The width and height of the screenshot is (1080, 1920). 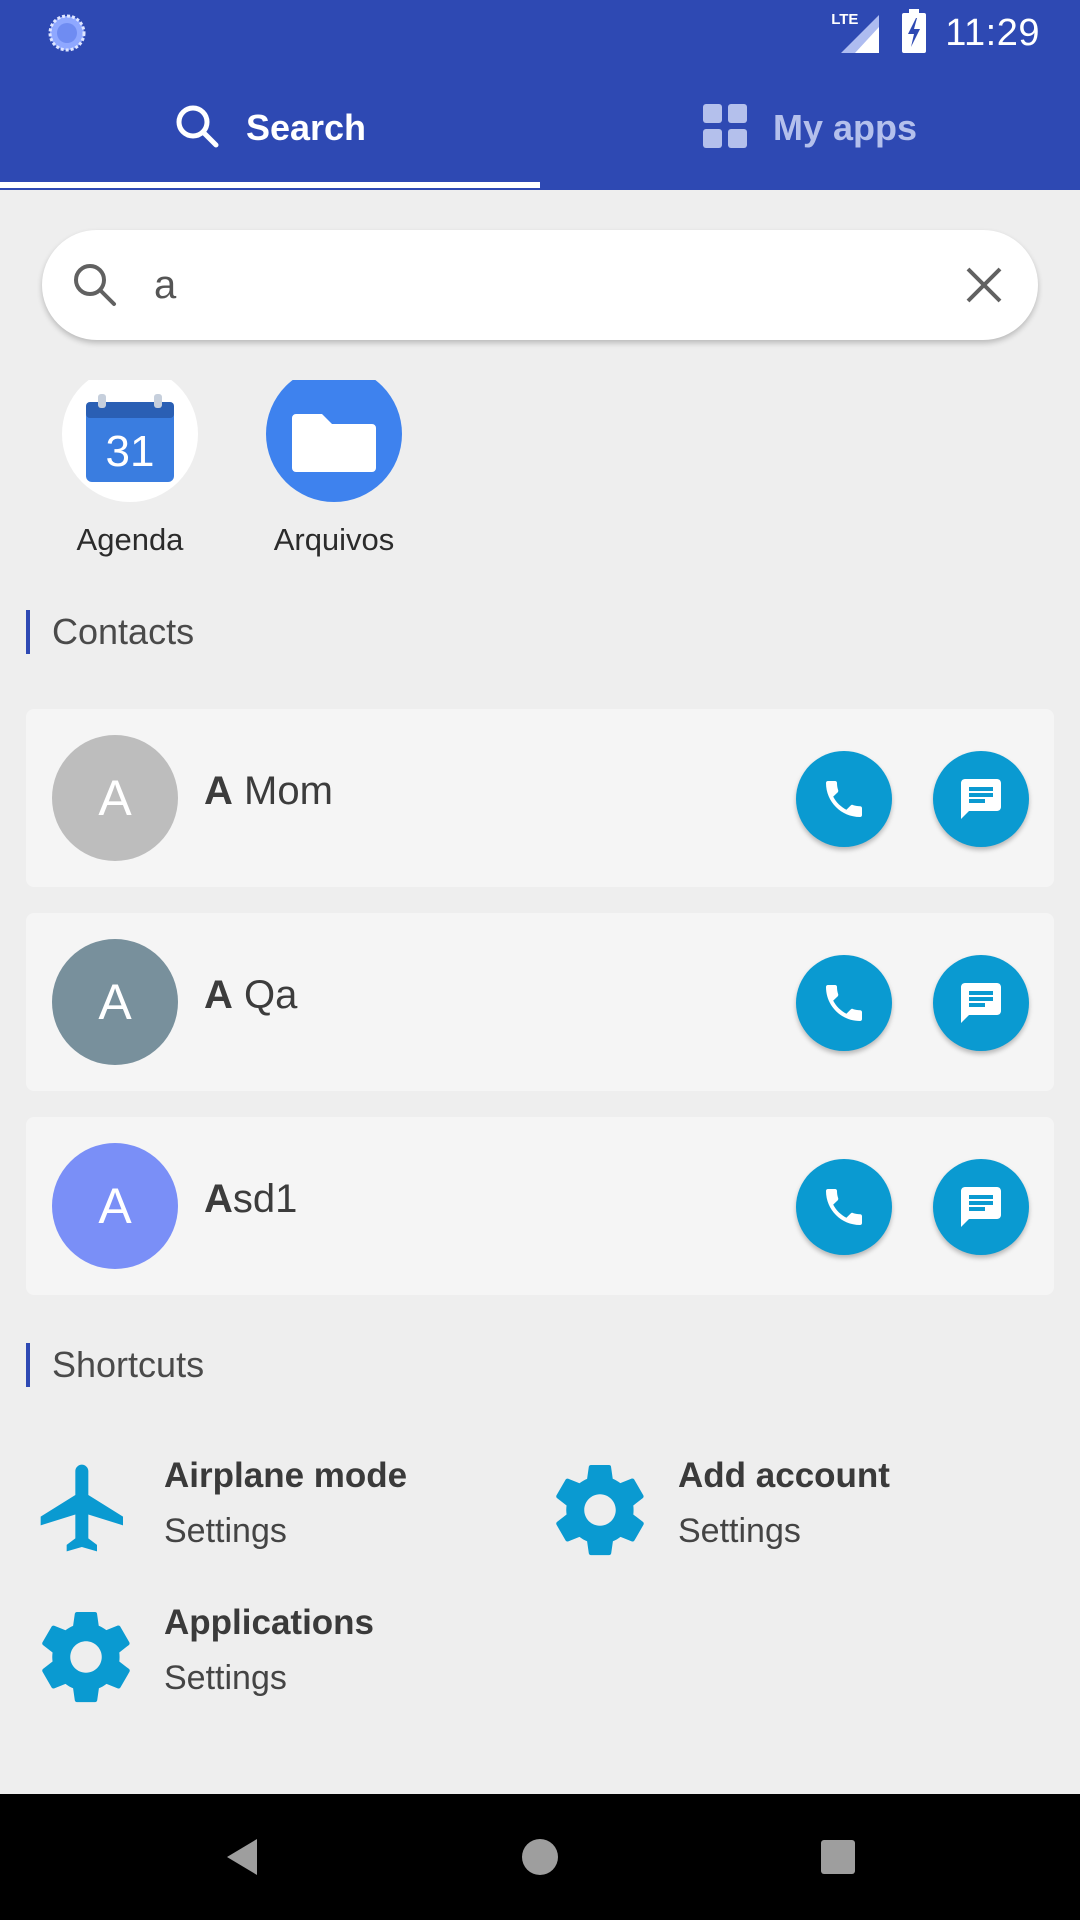 What do you see at coordinates (857, 33) in the screenshot?
I see `lte-signal-icon: LTE` at bounding box center [857, 33].